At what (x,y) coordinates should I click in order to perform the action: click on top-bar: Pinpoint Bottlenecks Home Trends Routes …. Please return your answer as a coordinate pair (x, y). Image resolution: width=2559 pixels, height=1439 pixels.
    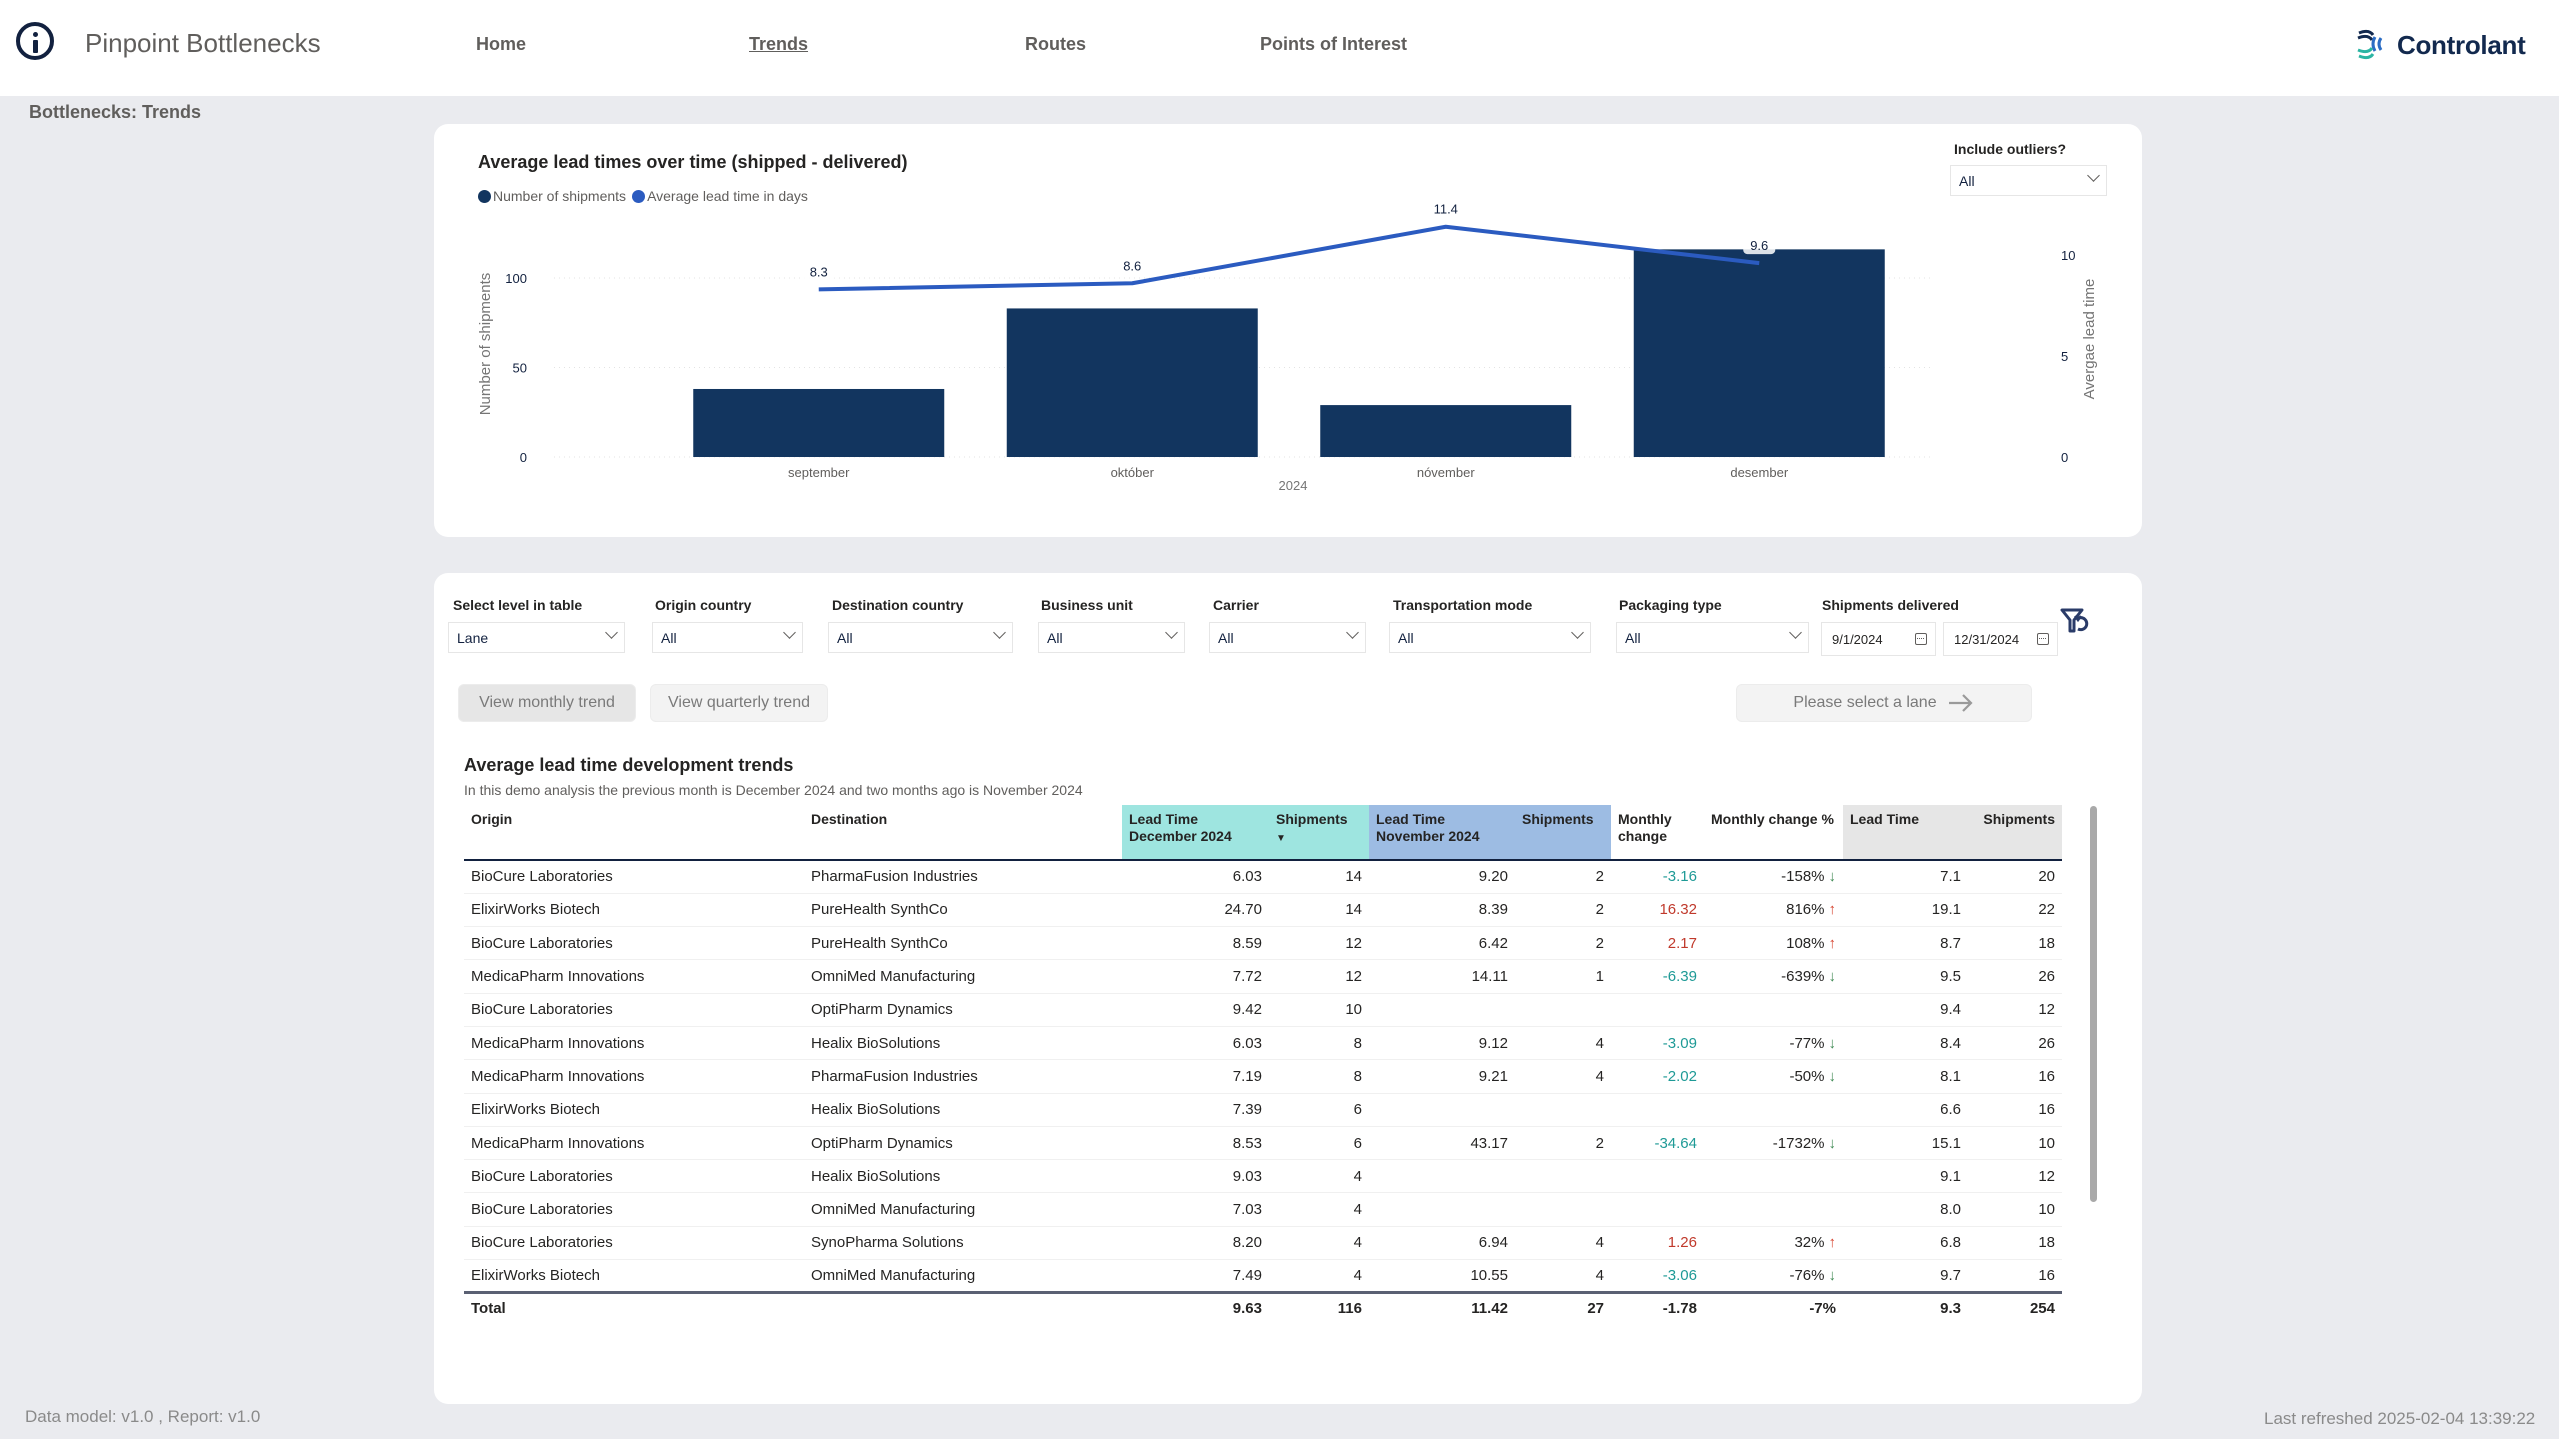
    Looking at the image, I should click on (1279, 48).